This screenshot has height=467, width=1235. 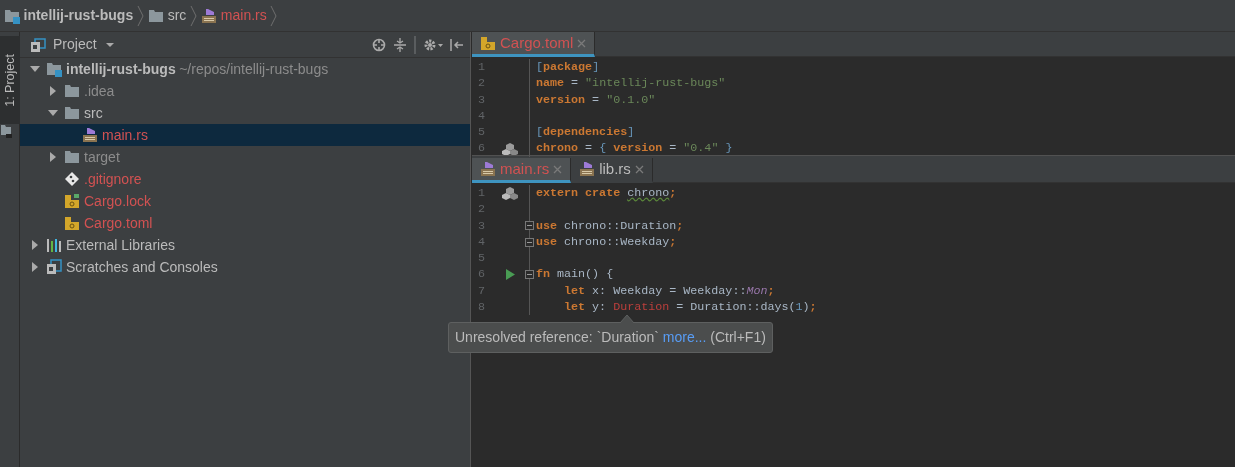 I want to click on tree-row: src, so click(x=245, y=113).